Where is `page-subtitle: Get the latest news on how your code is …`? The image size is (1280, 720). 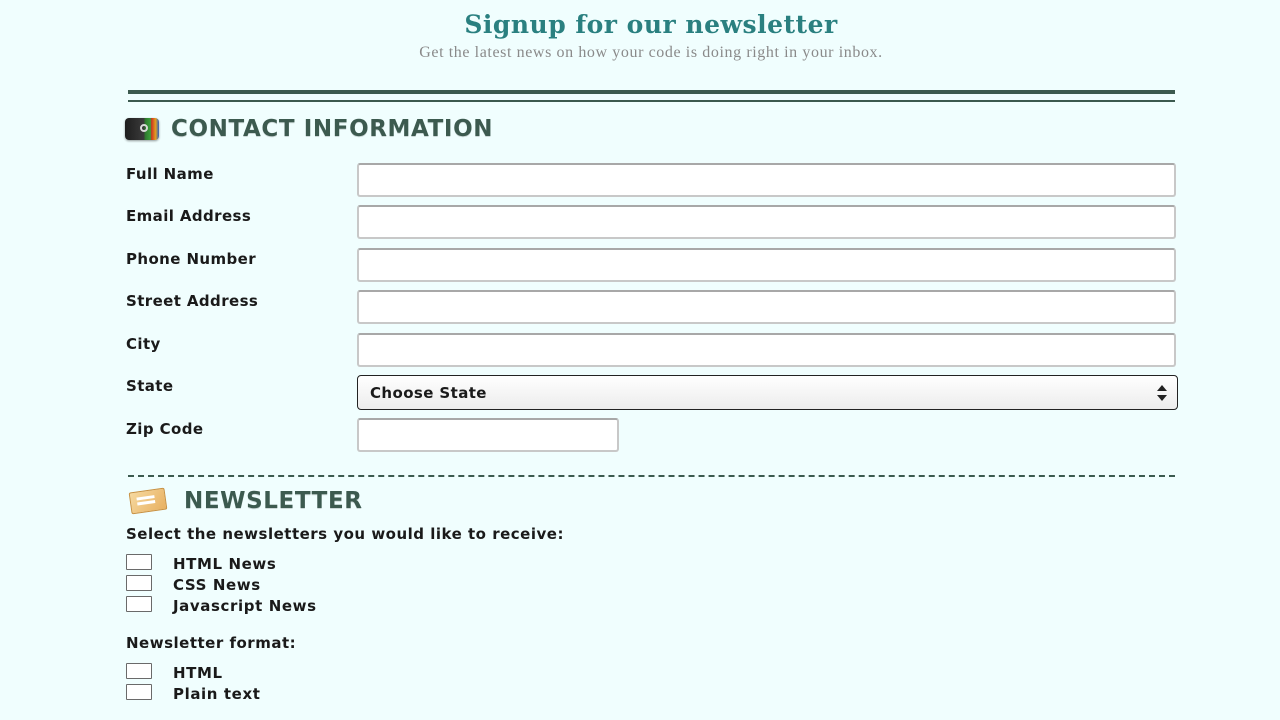 page-subtitle: Get the latest news on how your code is … is located at coordinates (651, 52).